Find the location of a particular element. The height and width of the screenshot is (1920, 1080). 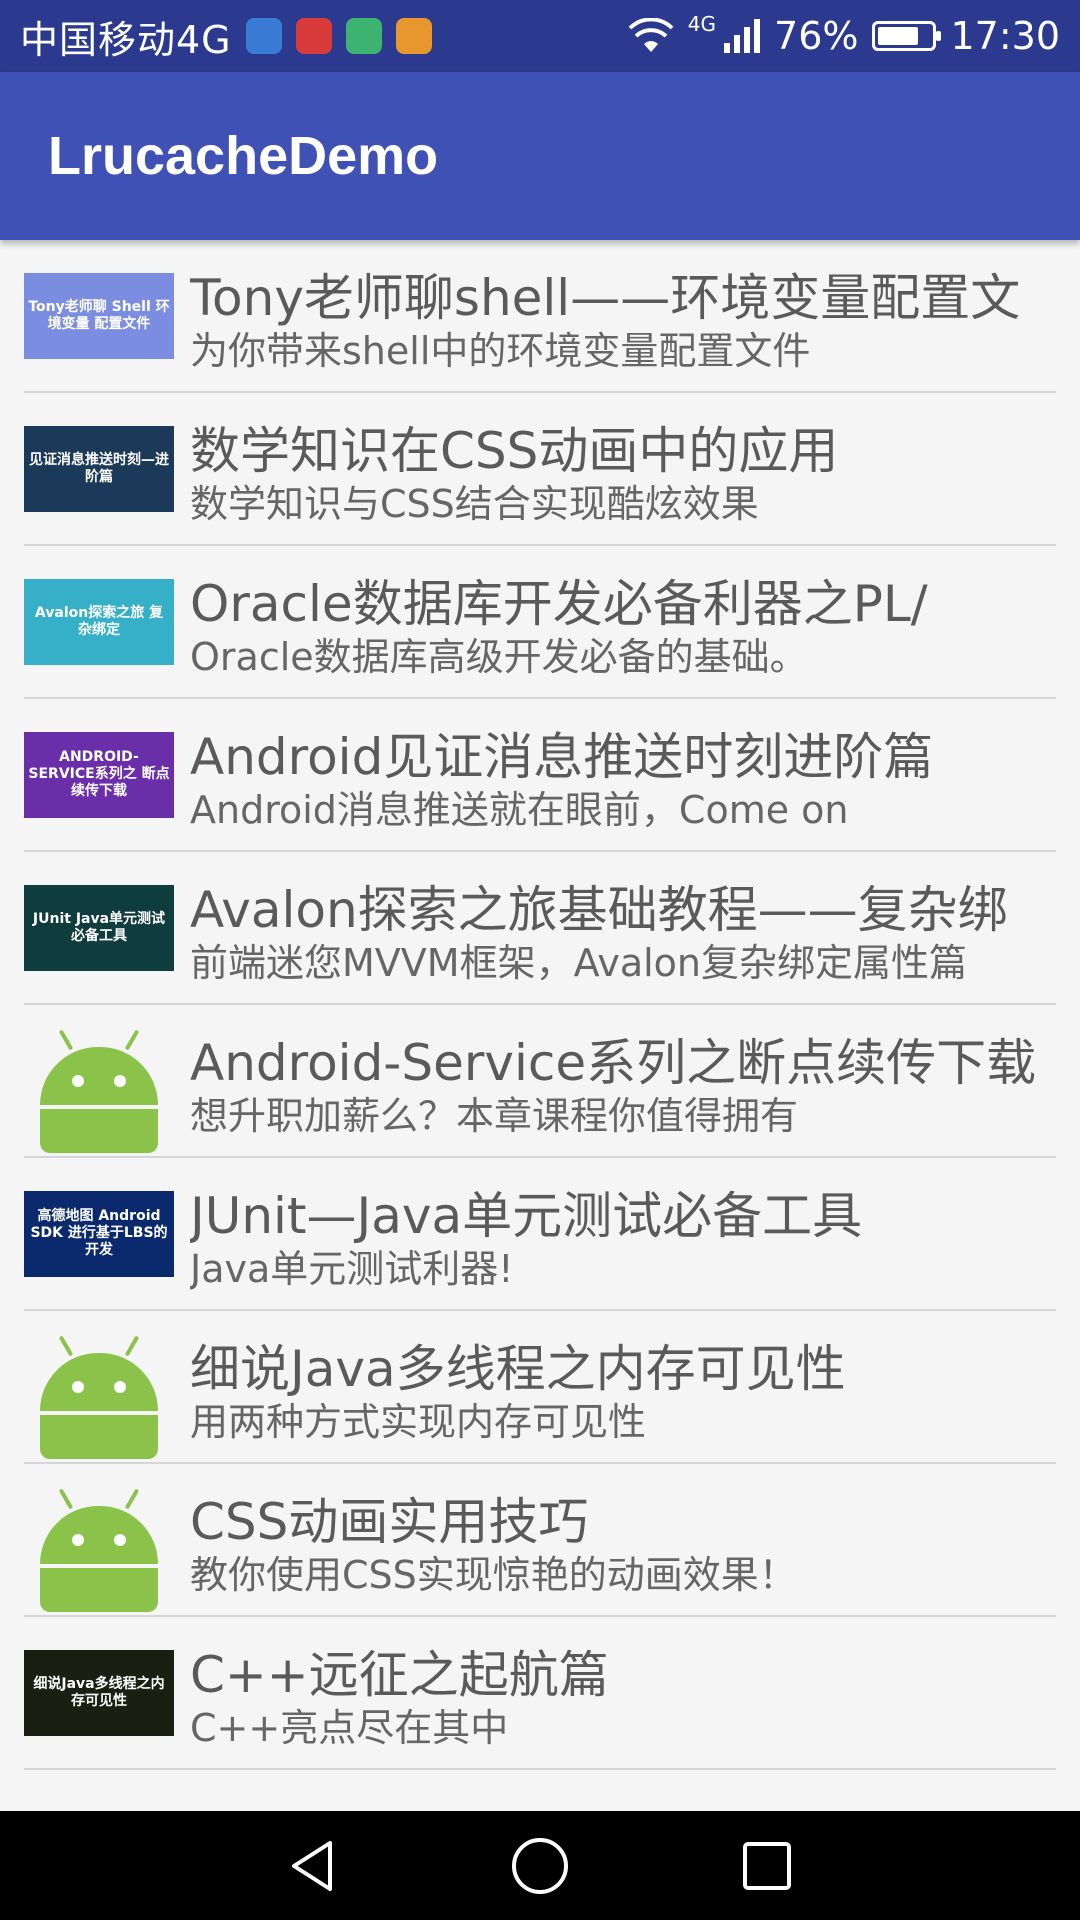

item-texts: C++远征之起航篇 C++亮点尽在其中 is located at coordinates (623, 1692).